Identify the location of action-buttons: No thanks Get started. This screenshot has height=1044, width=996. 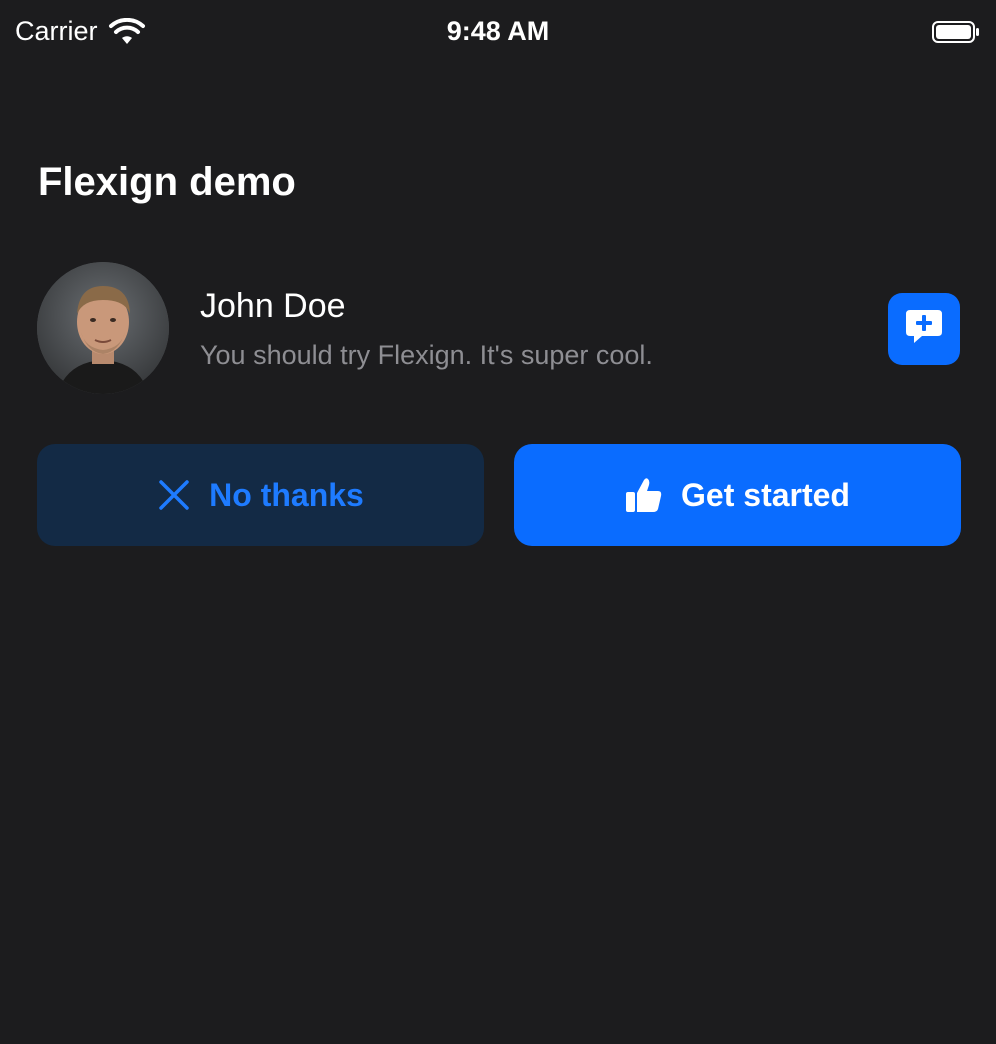
(499, 495).